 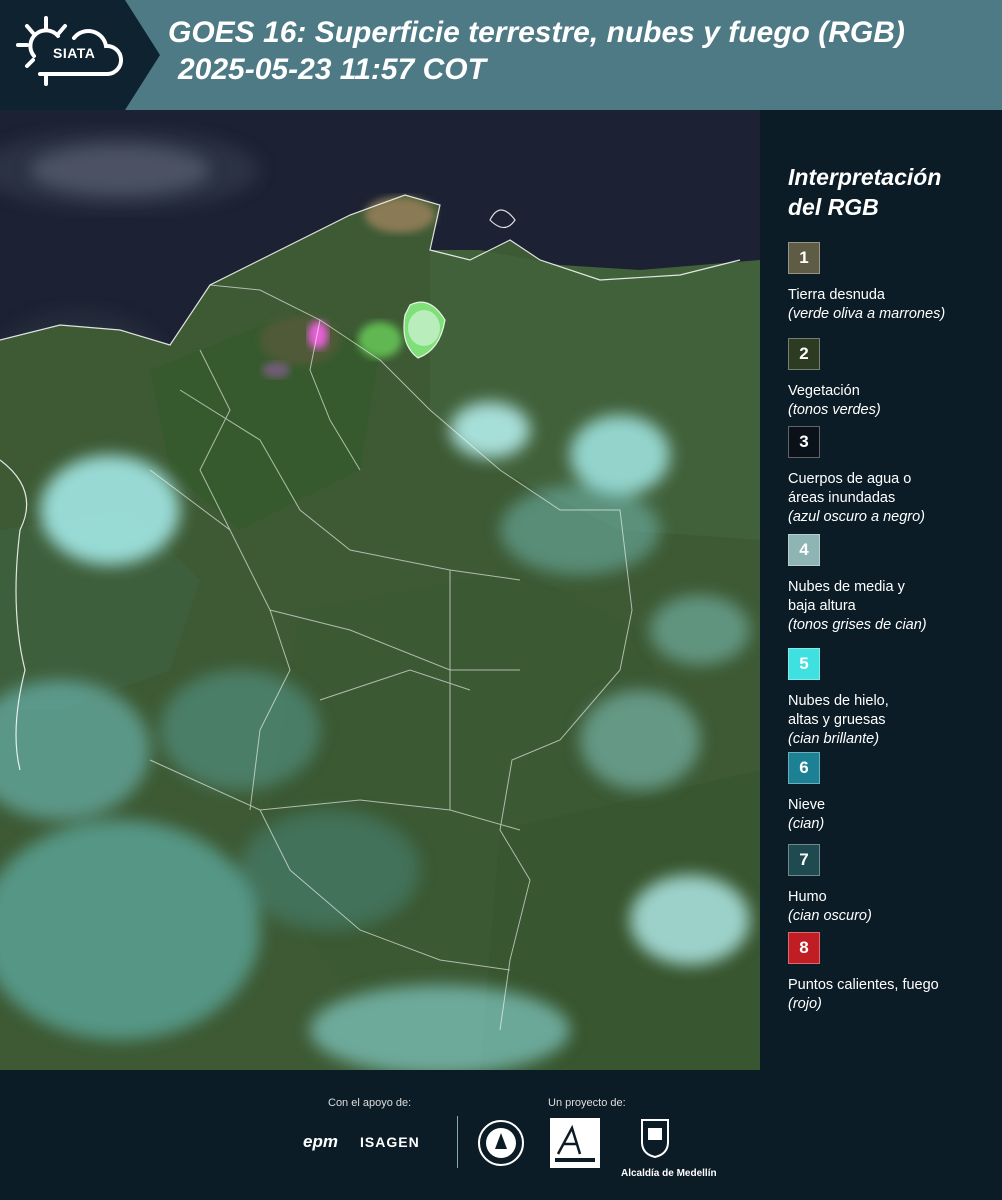 I want to click on isagen-logo: ISAGEN, so click(x=390, y=1142).